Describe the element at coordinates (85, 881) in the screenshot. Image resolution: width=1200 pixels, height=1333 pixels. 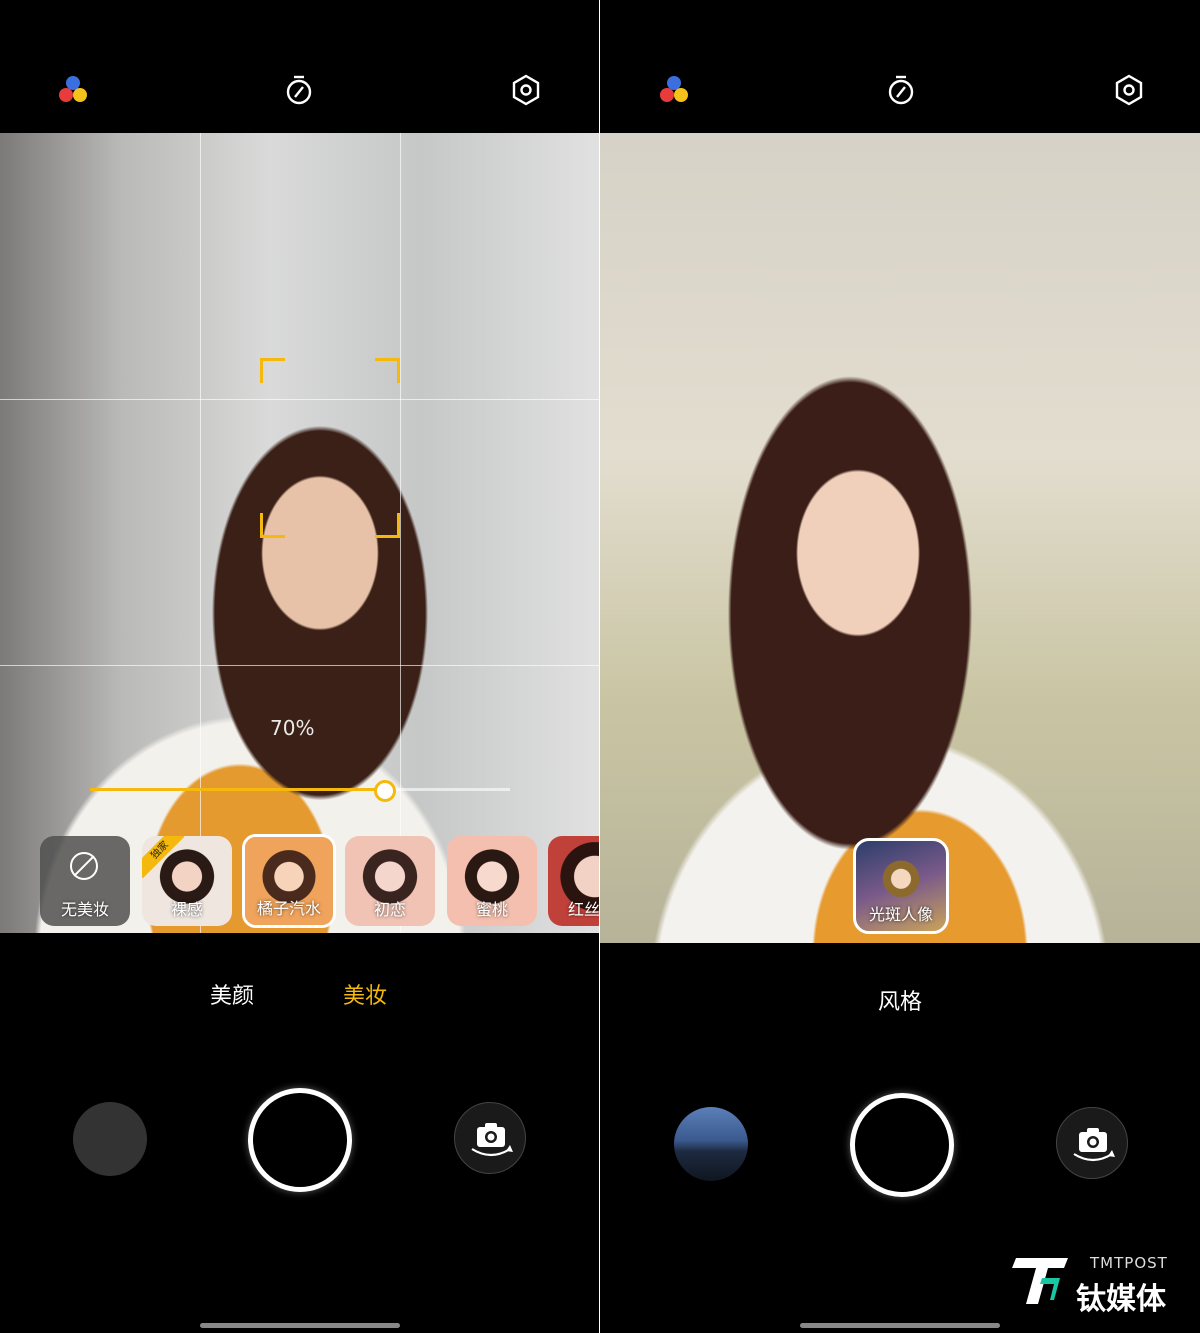
I see `makeup-item-none: 无美妆` at that location.